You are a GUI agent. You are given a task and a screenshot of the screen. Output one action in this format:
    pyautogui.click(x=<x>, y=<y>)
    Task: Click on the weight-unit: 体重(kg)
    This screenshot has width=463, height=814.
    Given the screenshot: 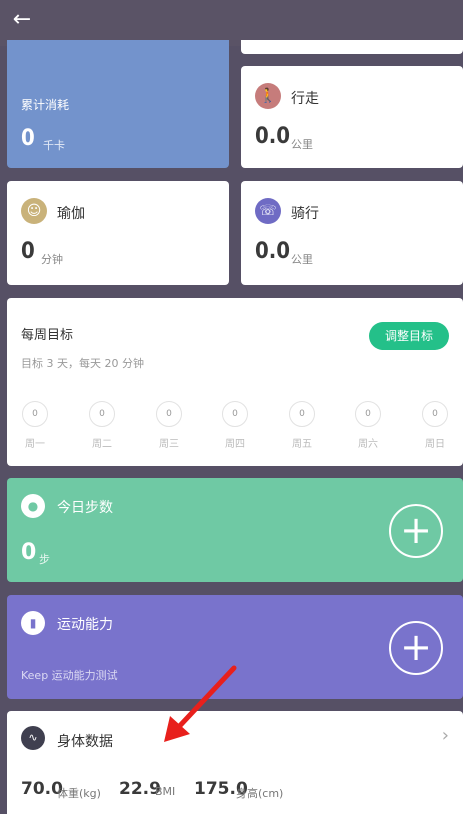 What is the action you would take?
    pyautogui.click(x=79, y=793)
    